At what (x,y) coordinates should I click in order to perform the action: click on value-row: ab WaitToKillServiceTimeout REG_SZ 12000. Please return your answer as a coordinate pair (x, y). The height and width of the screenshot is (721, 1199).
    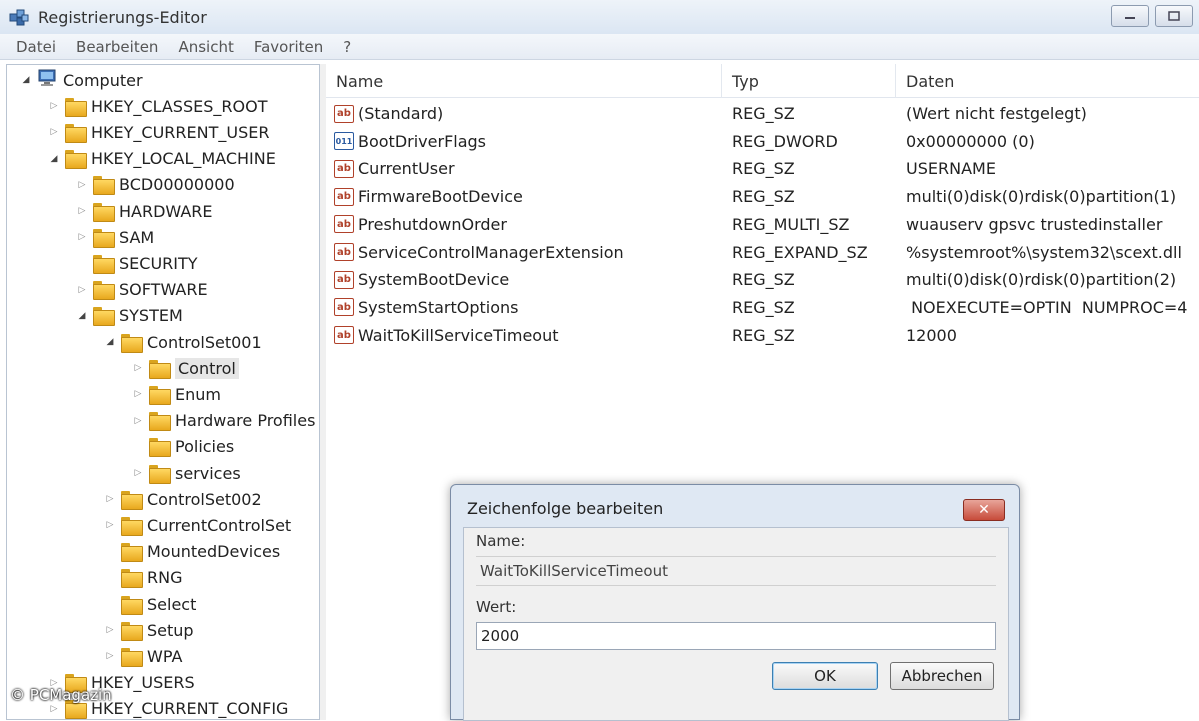
    Looking at the image, I should click on (762, 335).